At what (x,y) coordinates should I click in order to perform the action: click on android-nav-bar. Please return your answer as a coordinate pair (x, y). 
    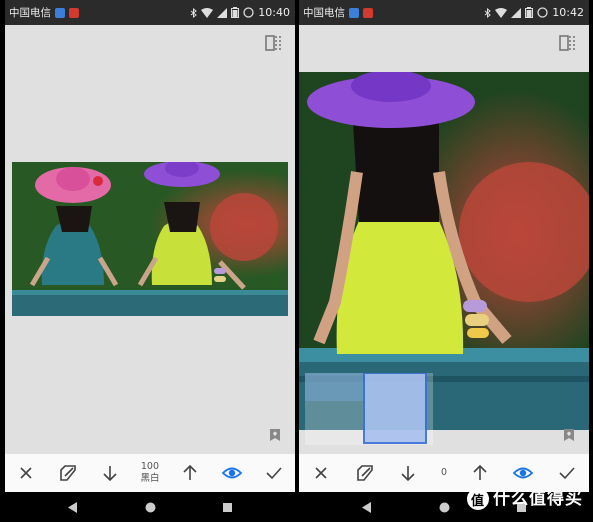
    Looking at the image, I should click on (150, 507).